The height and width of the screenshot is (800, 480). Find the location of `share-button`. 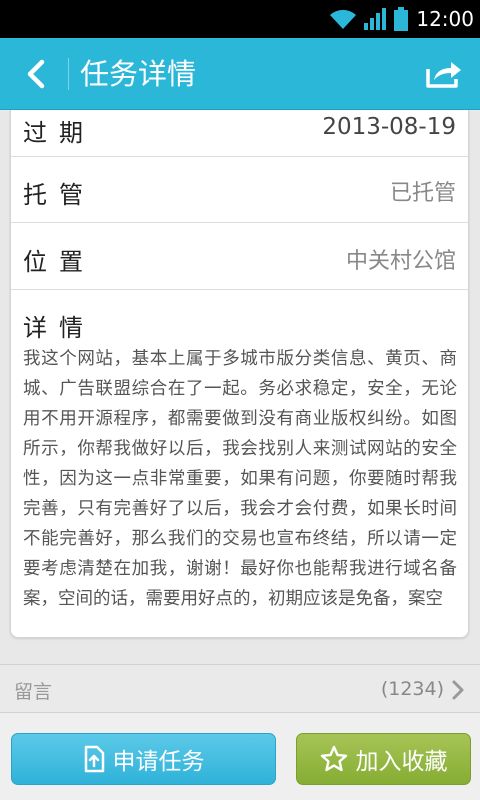

share-button is located at coordinates (444, 74).